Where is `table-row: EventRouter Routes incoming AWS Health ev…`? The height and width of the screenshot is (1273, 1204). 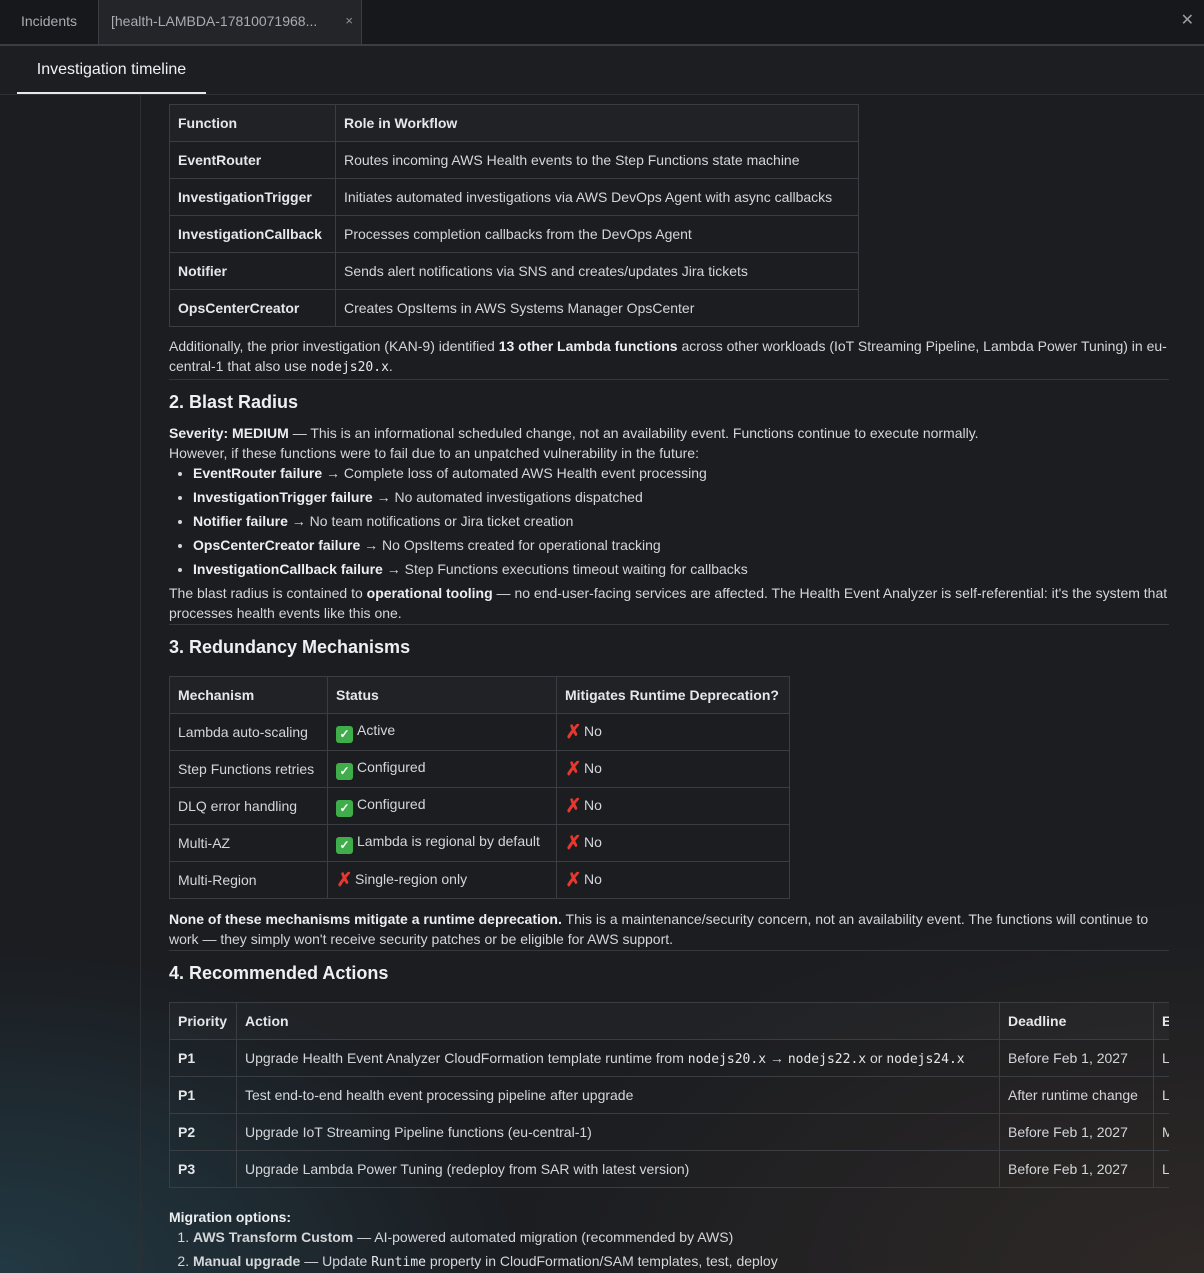
table-row: EventRouter Routes incoming AWS Health ev… is located at coordinates (514, 160).